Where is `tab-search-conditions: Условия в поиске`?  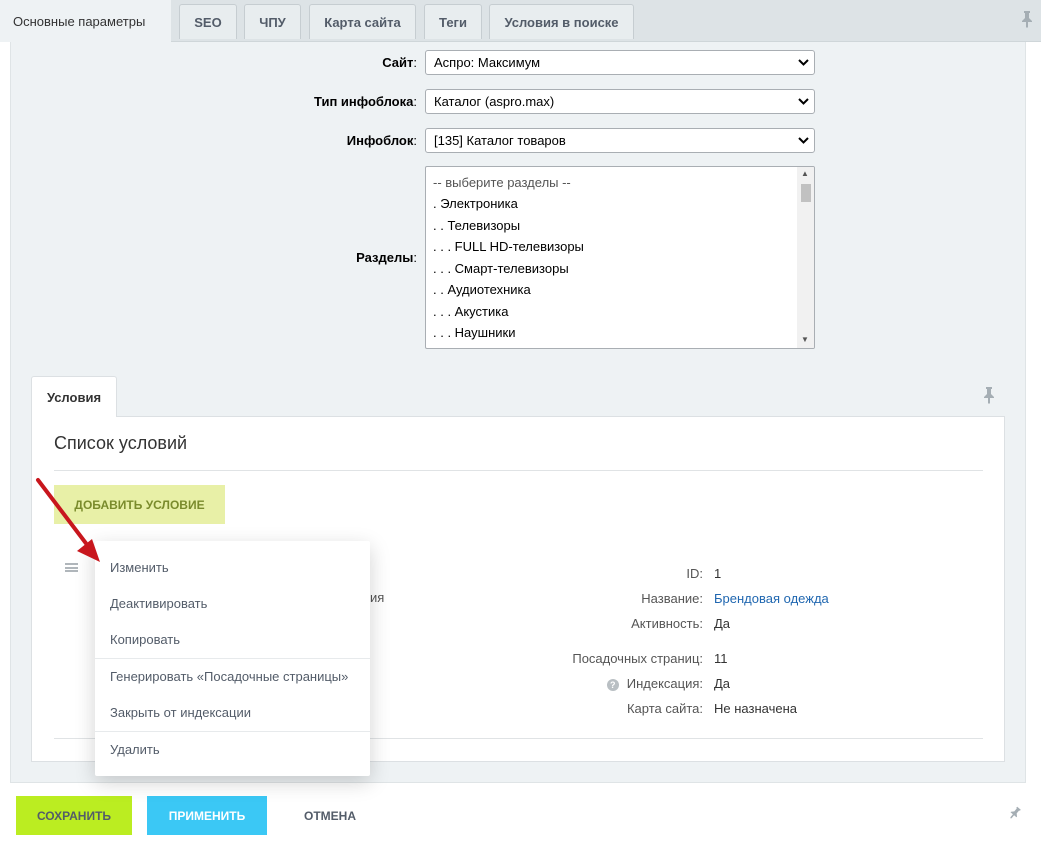 tab-search-conditions: Условия в поиске is located at coordinates (561, 21).